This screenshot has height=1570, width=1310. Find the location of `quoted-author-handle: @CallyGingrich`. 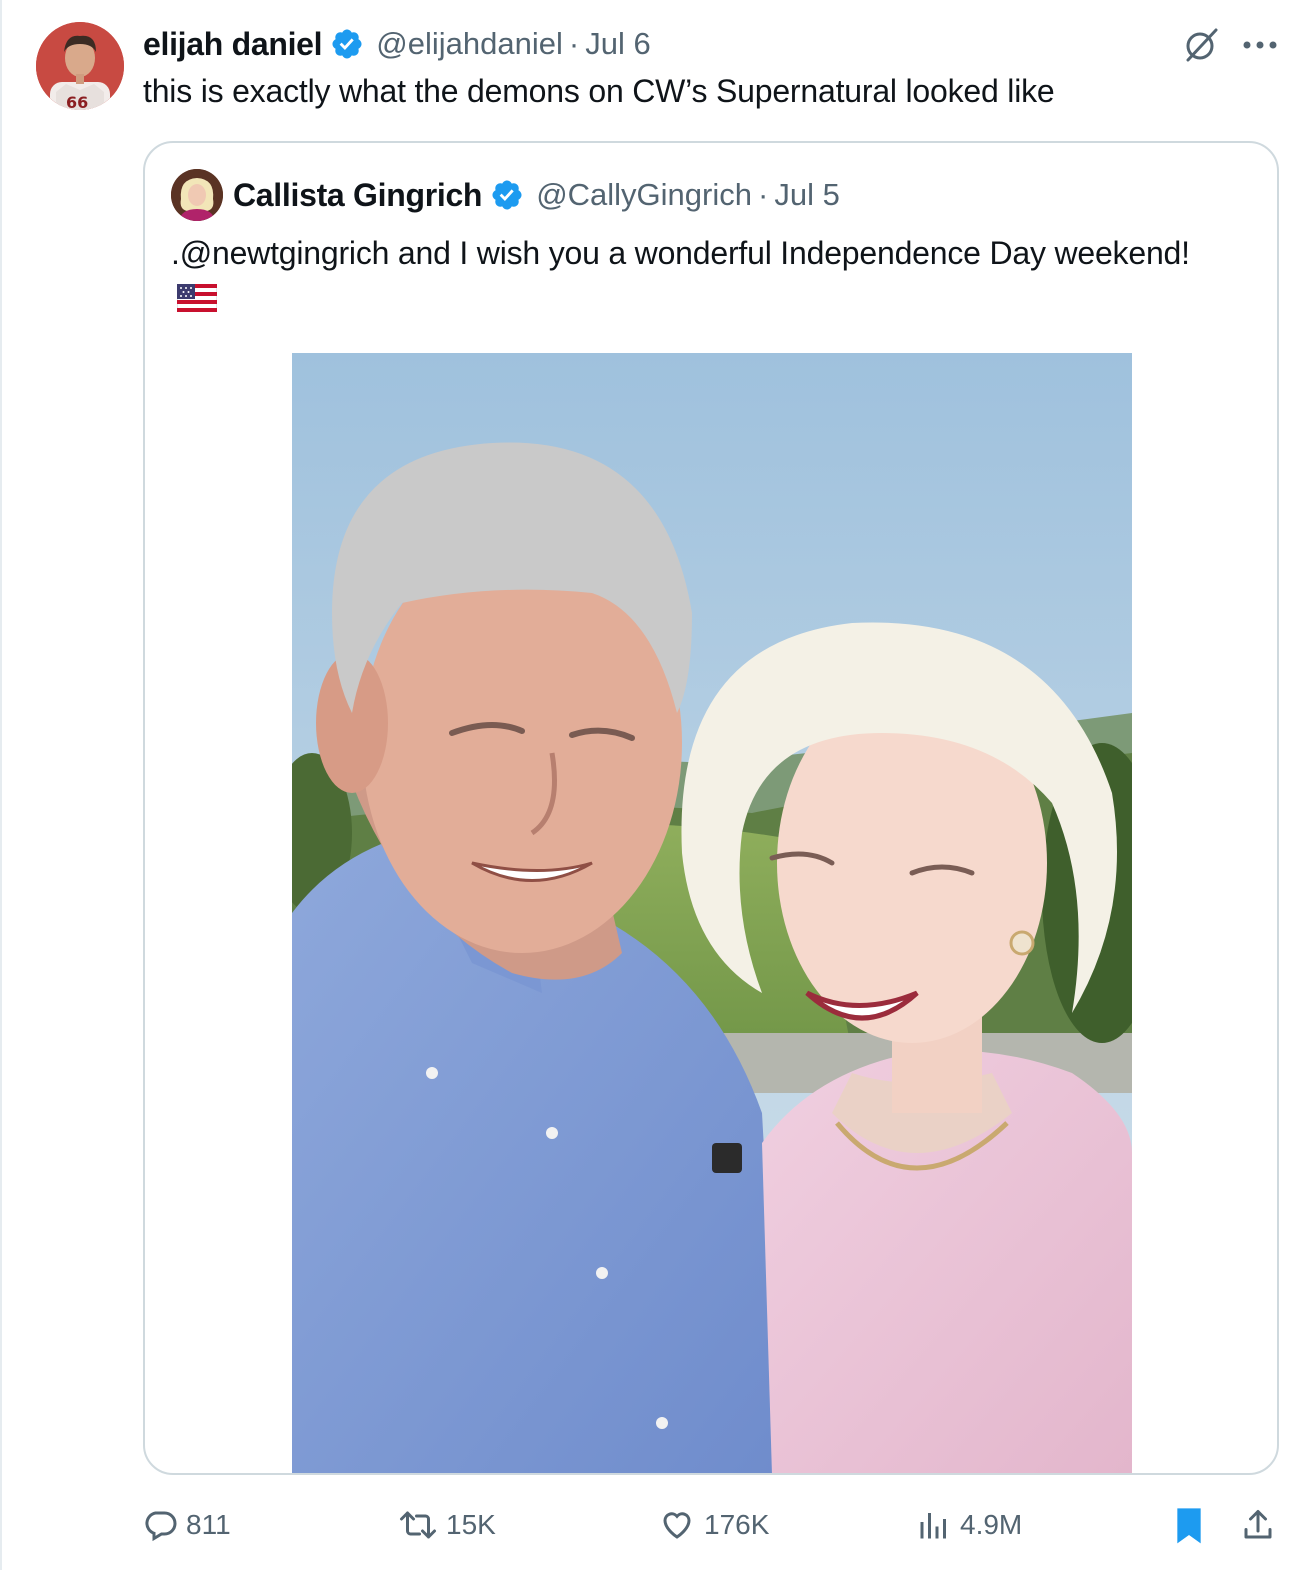

quoted-author-handle: @CallyGingrich is located at coordinates (644, 195).